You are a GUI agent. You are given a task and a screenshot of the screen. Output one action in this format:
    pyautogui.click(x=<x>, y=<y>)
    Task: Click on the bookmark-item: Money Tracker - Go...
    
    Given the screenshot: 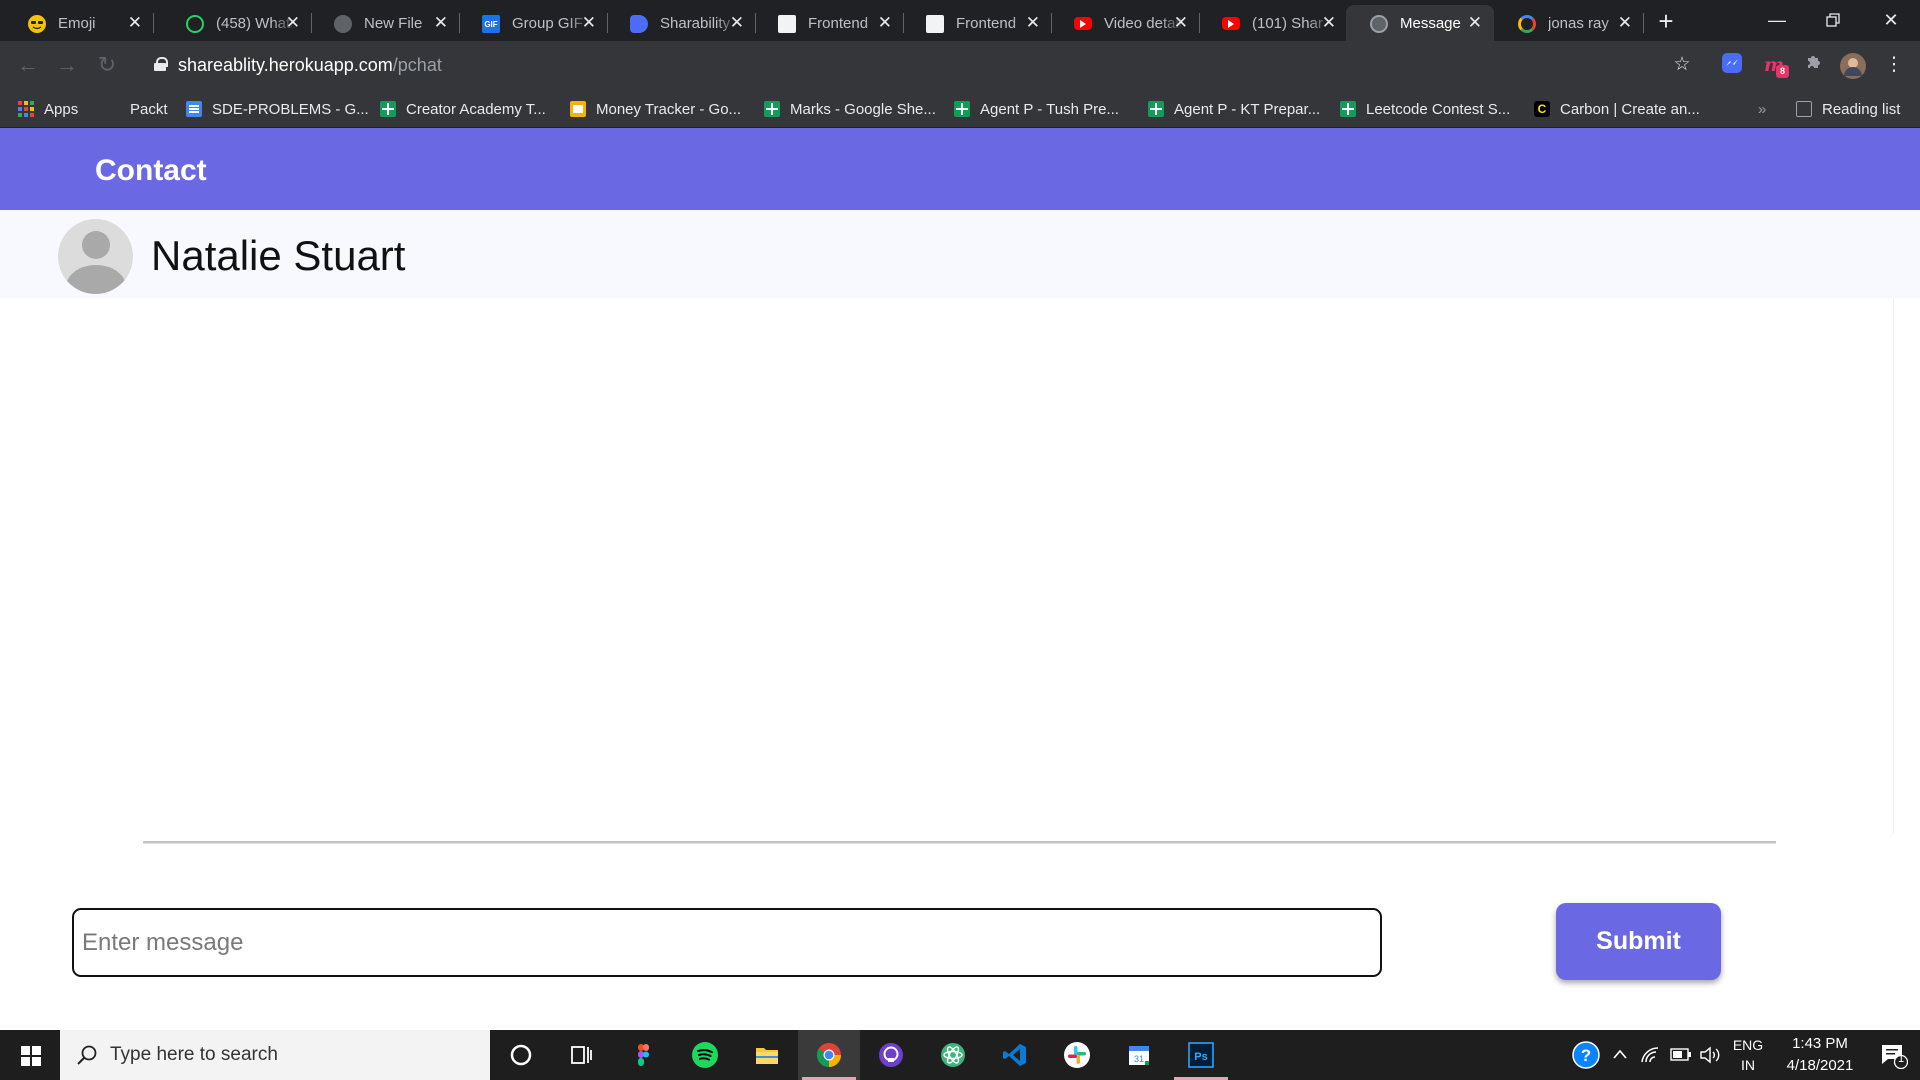 What is the action you would take?
    pyautogui.click(x=655, y=109)
    